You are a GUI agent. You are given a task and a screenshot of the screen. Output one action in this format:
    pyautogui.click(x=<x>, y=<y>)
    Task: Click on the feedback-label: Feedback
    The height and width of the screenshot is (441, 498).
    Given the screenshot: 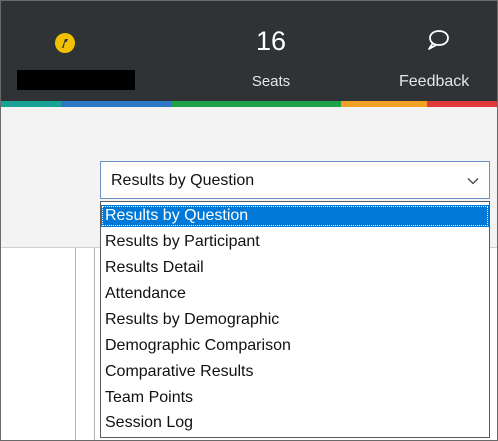 What is the action you would take?
    pyautogui.click(x=448, y=82)
    